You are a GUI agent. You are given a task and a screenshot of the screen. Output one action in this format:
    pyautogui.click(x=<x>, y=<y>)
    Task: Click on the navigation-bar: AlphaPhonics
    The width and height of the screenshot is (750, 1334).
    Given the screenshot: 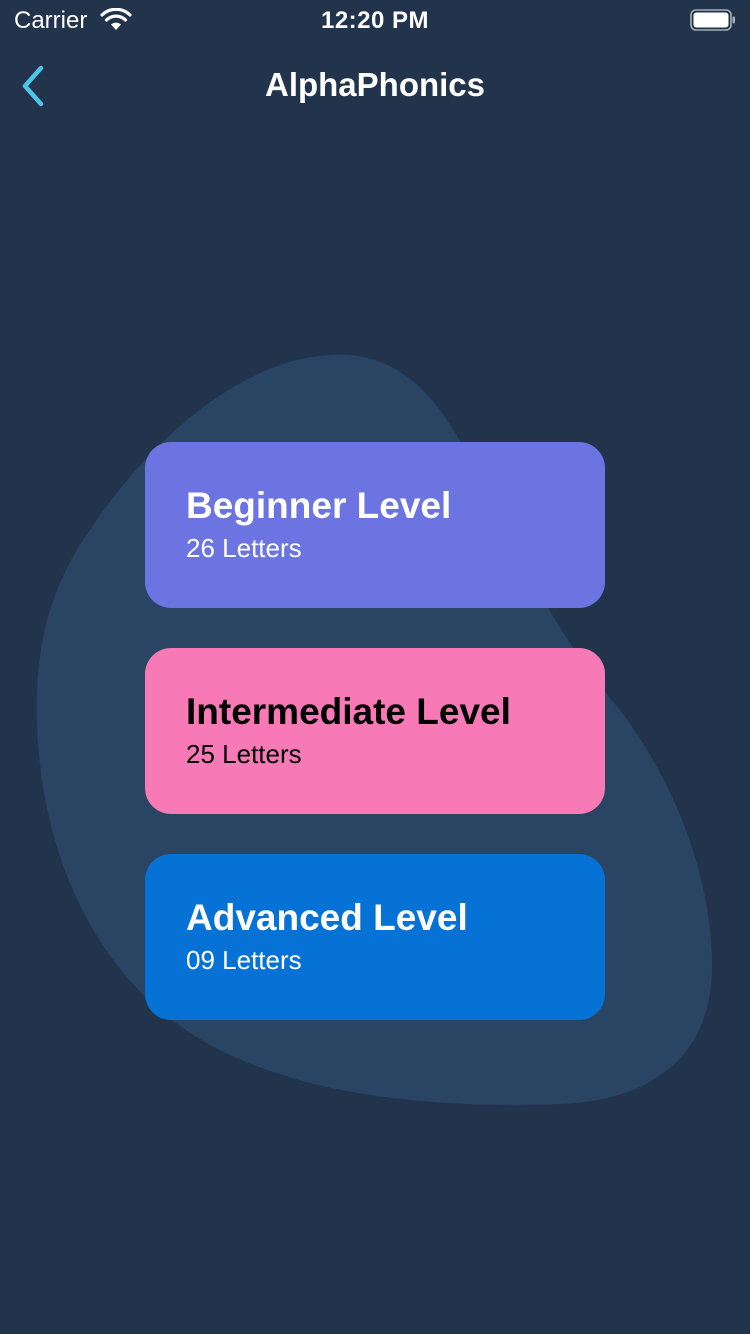 What is the action you would take?
    pyautogui.click(x=375, y=88)
    